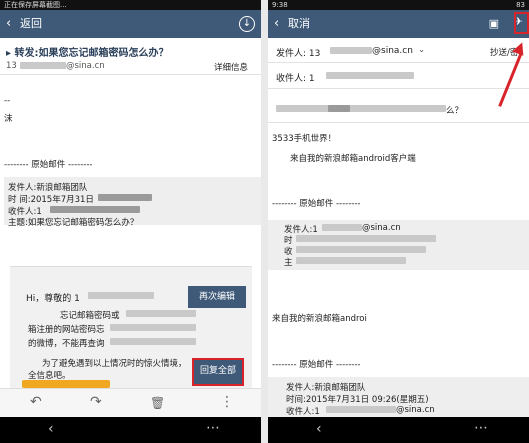  I want to click on inner-sender-suffix: @sina.cn, so click(381, 228).